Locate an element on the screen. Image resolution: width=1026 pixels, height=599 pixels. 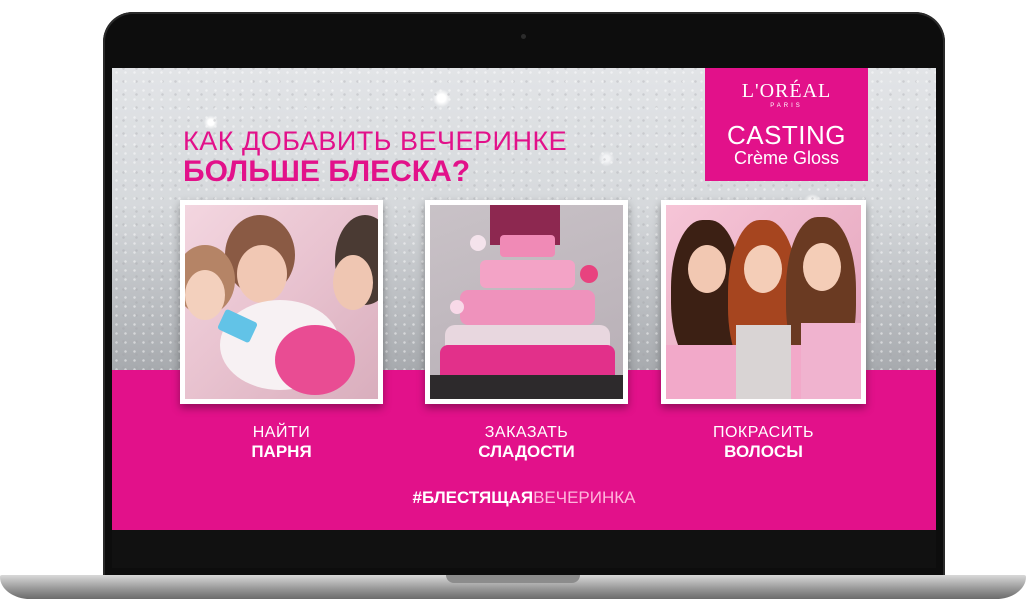
three-girls-photo is located at coordinates (763, 302).